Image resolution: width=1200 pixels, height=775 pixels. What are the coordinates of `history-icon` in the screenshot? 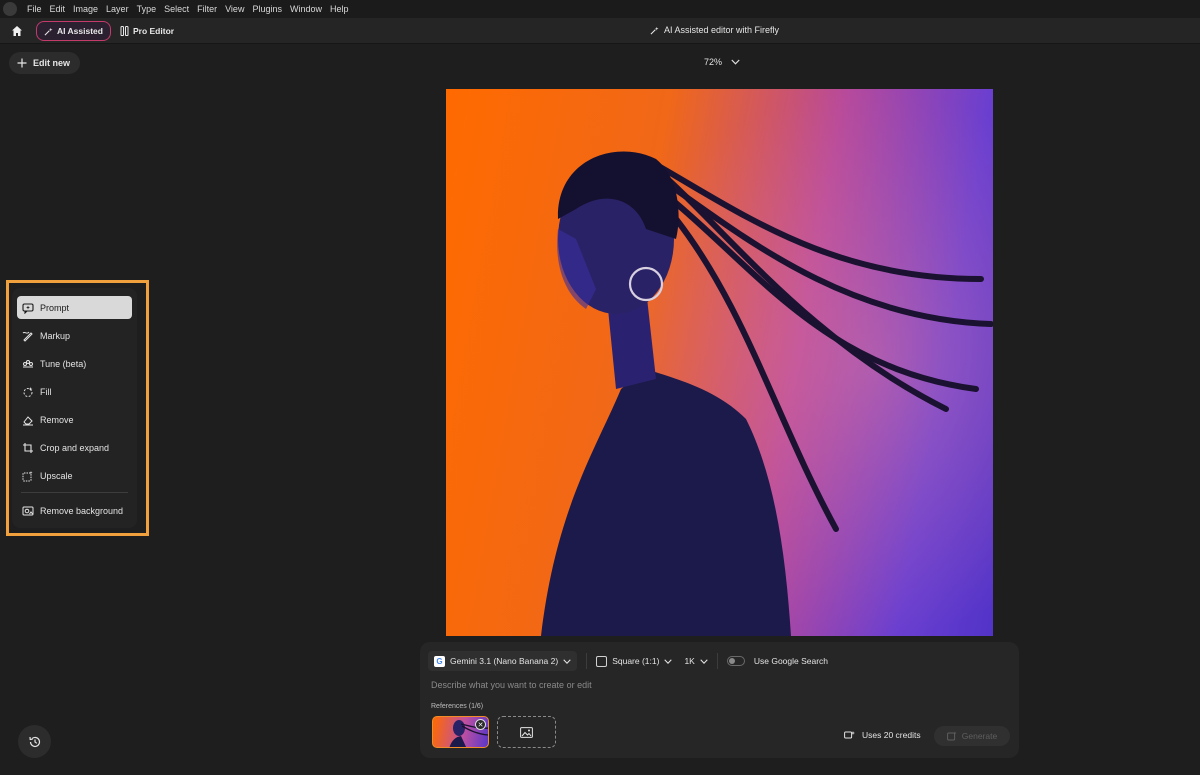 It's located at (34, 741).